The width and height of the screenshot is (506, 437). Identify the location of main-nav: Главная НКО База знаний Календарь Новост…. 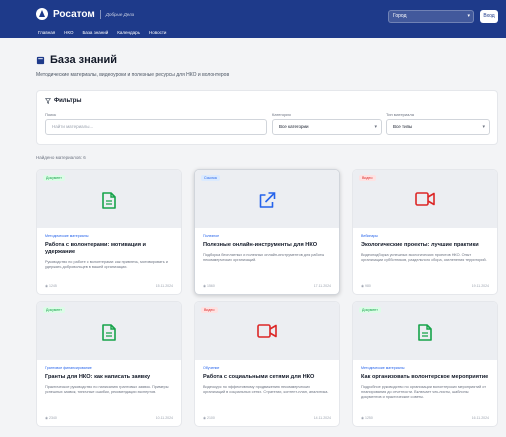
(102, 32).